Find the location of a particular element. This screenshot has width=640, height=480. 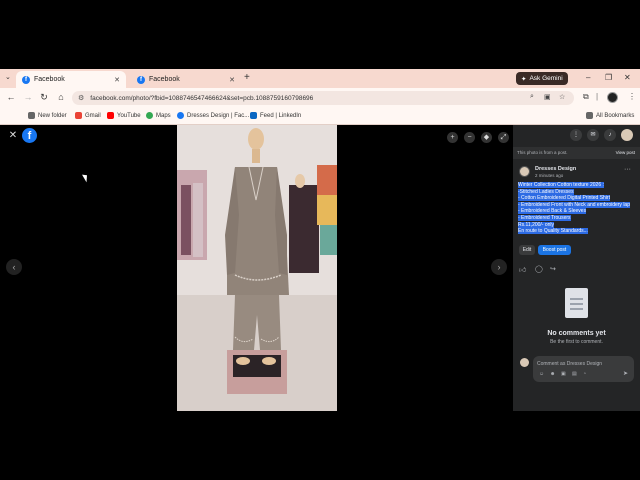

edit-button: Edit is located at coordinates (527, 250).